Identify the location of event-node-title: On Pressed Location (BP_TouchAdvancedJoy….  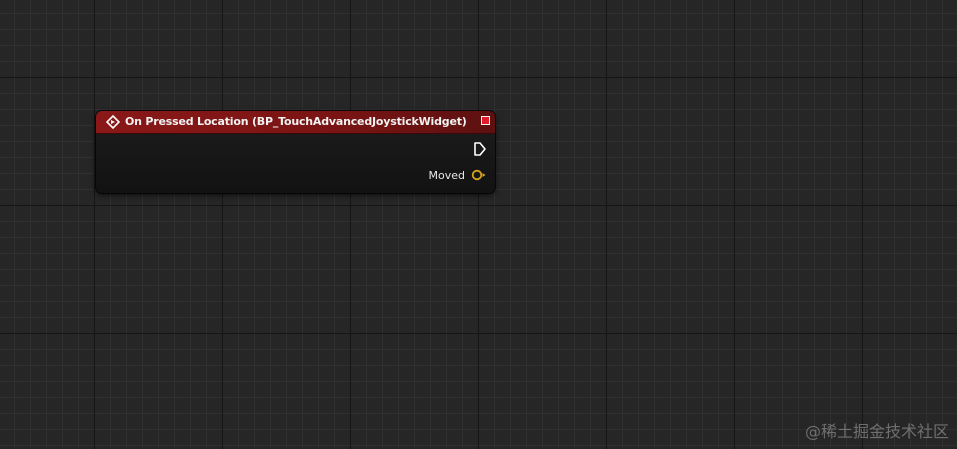
(296, 121).